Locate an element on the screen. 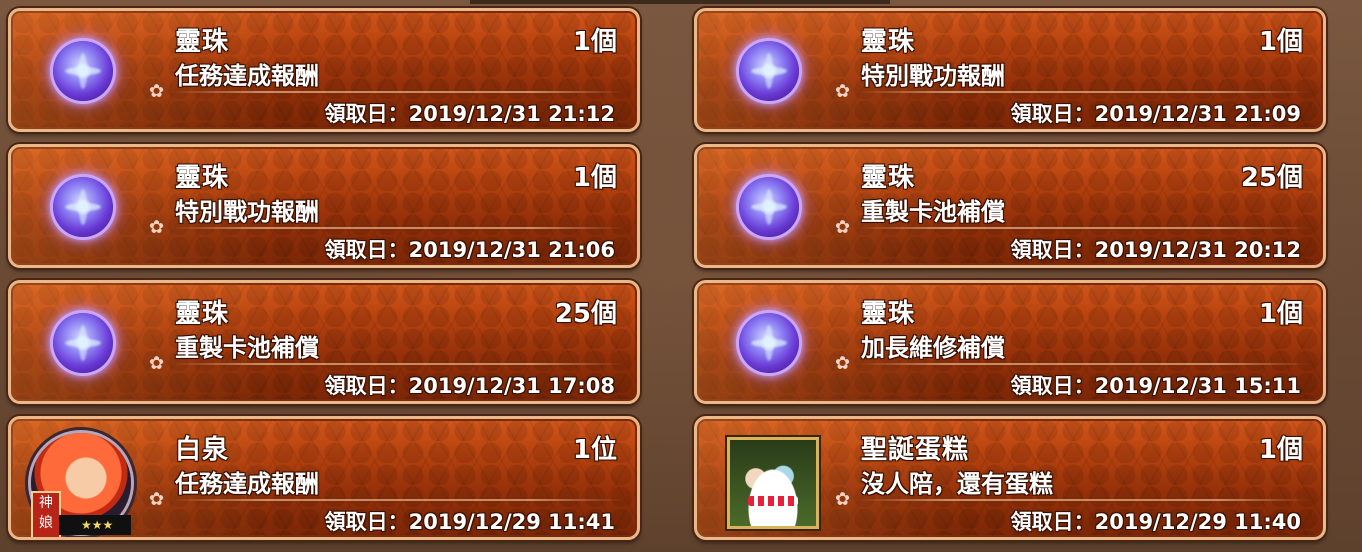  item-reason: 加長維修補償 is located at coordinates (933, 348).